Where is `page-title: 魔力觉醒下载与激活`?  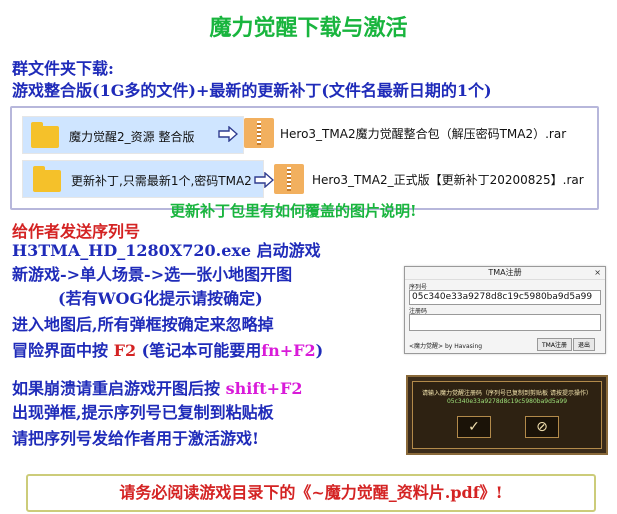
page-title: 魔力觉醒下载与激活 is located at coordinates (308, 28).